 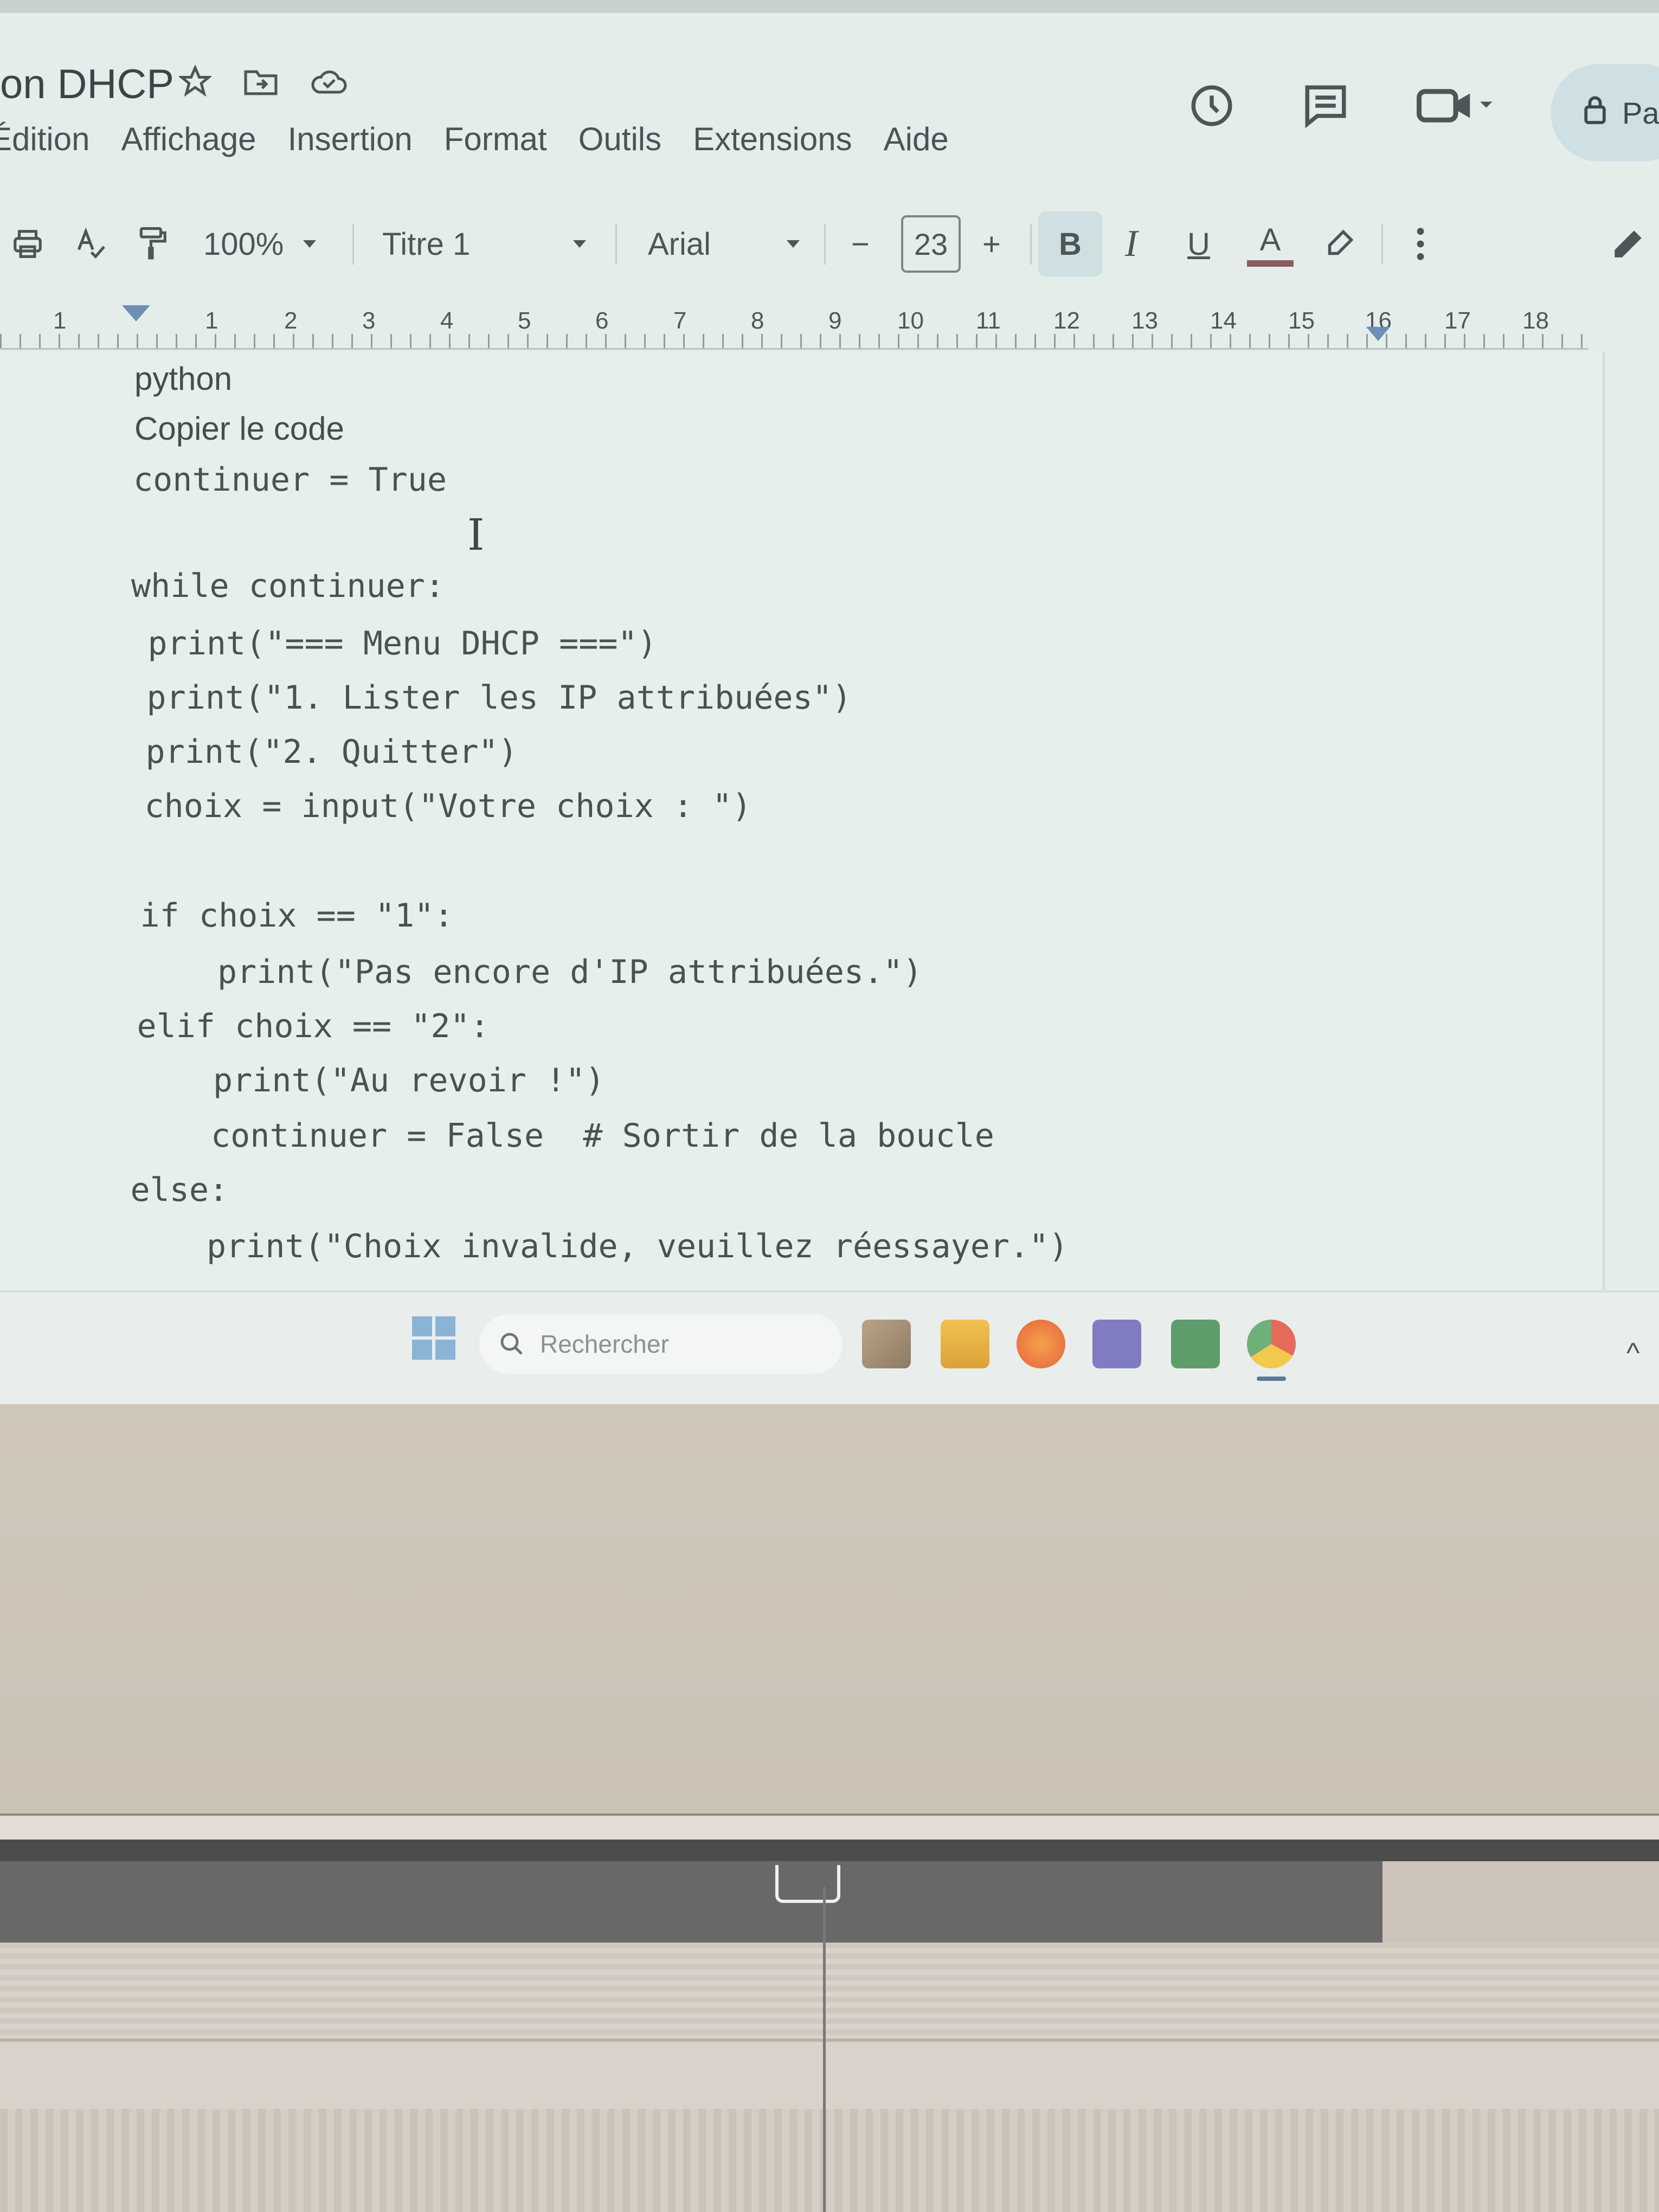 I want to click on menu-extensions: Extensions, so click(x=772, y=139).